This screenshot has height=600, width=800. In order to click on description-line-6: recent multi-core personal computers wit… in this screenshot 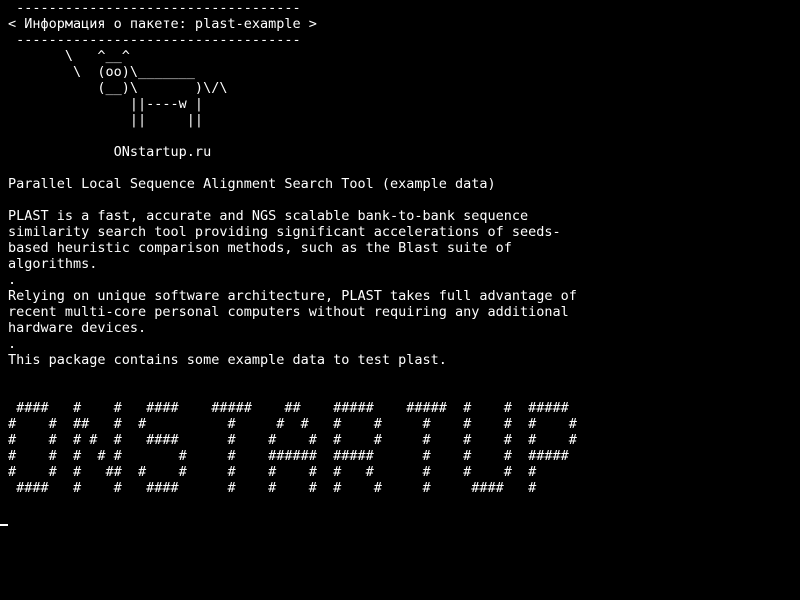, I will do `click(288, 312)`.